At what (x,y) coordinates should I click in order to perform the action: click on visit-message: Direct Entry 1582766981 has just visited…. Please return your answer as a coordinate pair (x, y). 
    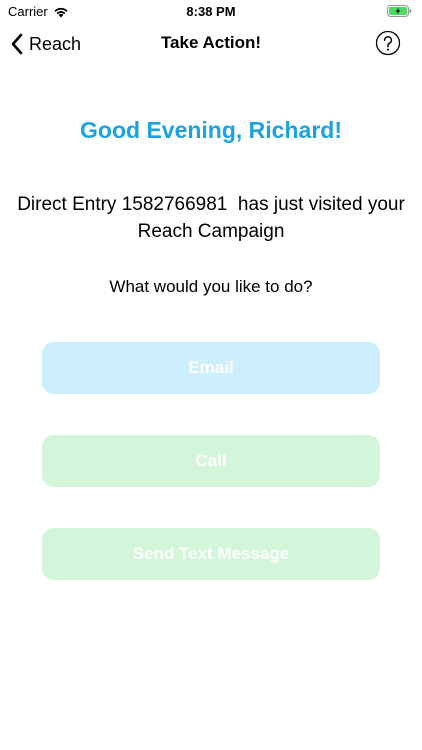
    Looking at the image, I should click on (211, 218).